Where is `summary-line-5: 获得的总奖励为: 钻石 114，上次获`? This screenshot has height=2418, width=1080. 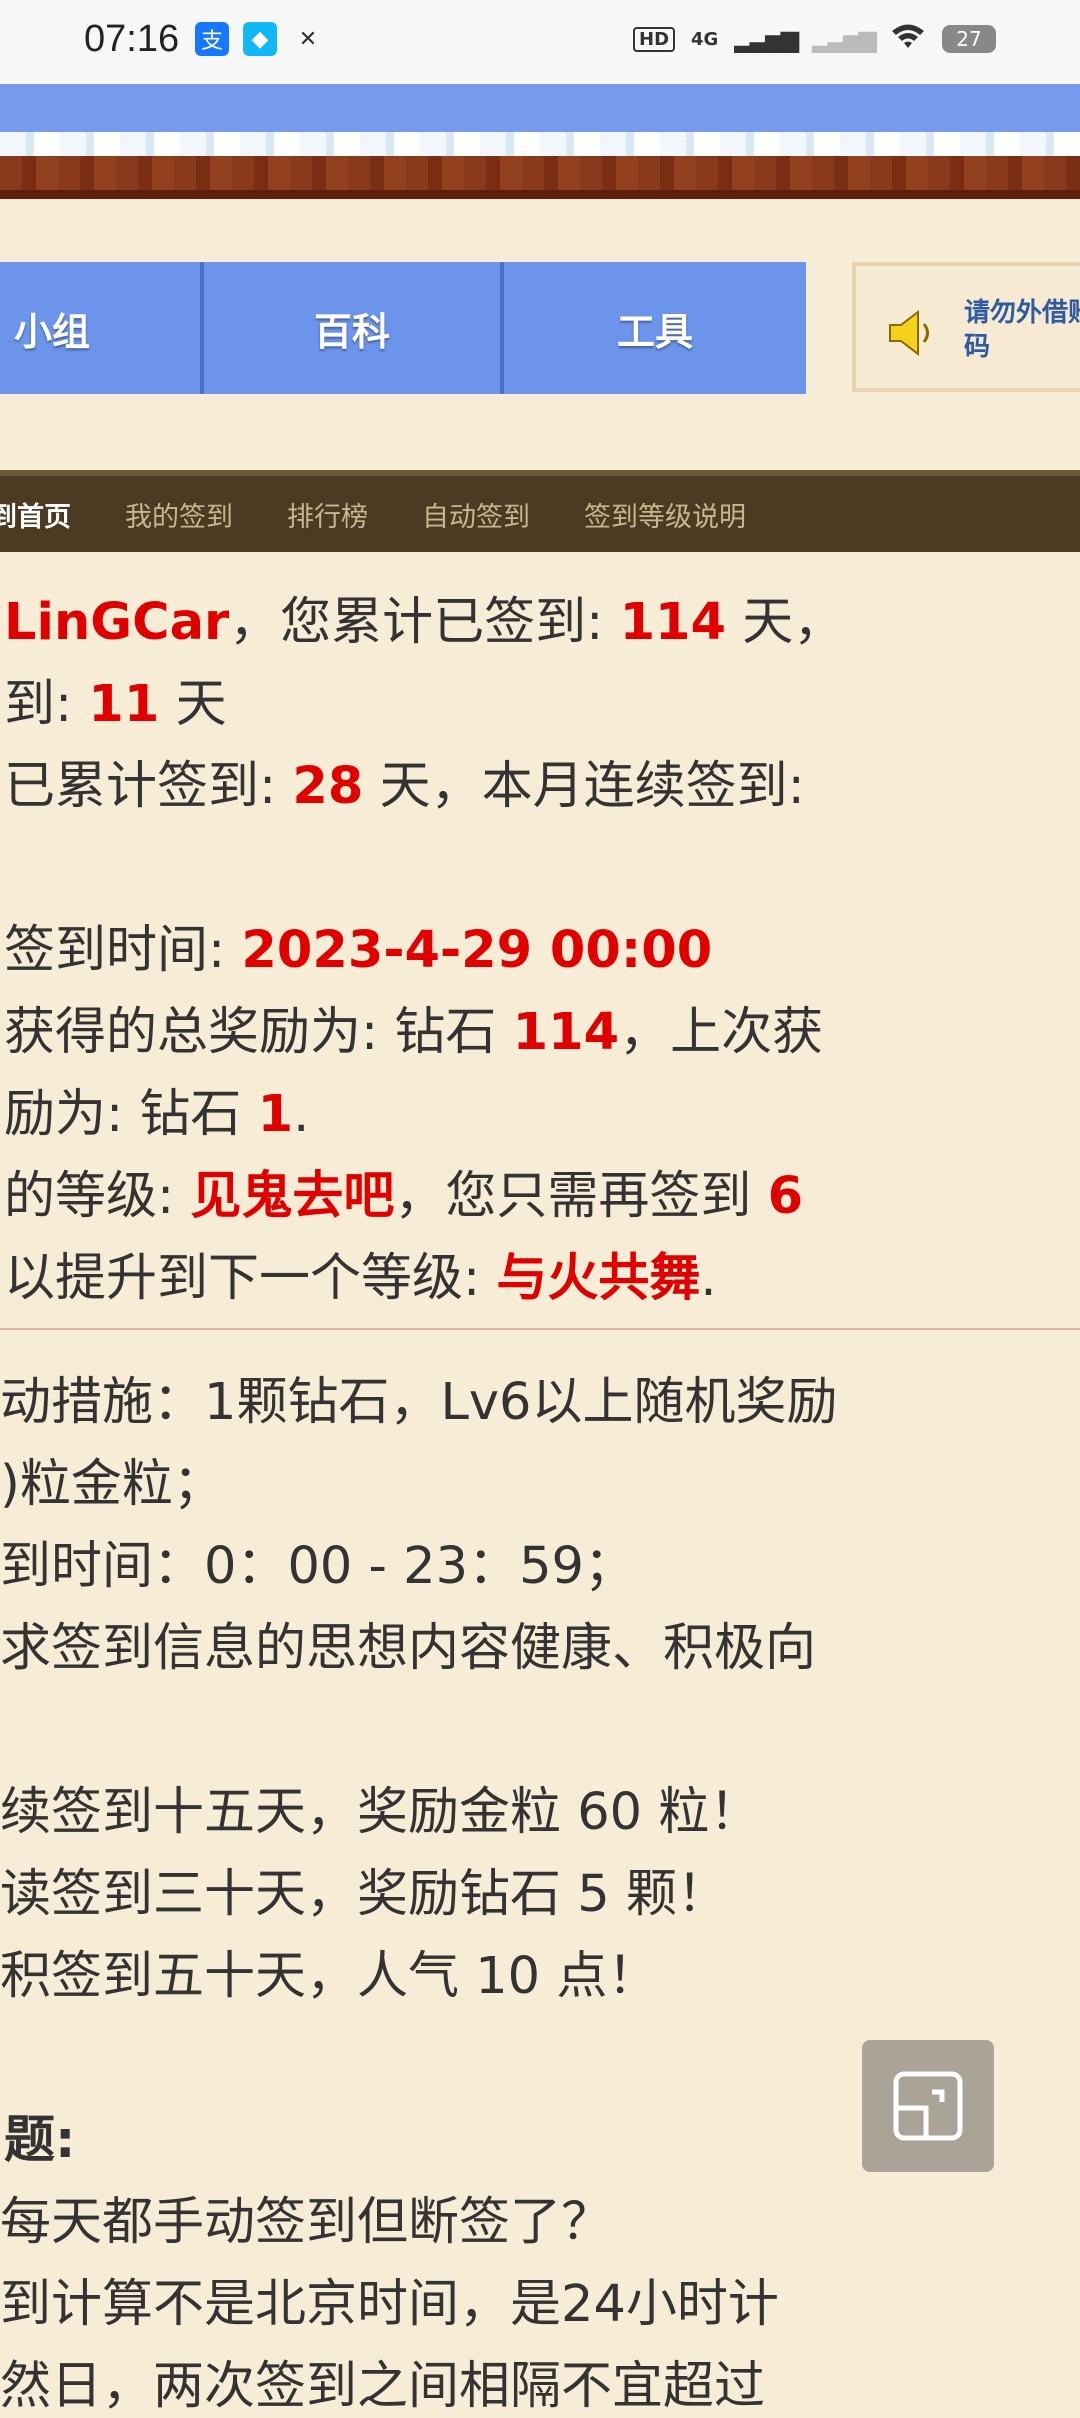 summary-line-5: 获得的总奖励为: 钻石 114，上次获 is located at coordinates (413, 1027).